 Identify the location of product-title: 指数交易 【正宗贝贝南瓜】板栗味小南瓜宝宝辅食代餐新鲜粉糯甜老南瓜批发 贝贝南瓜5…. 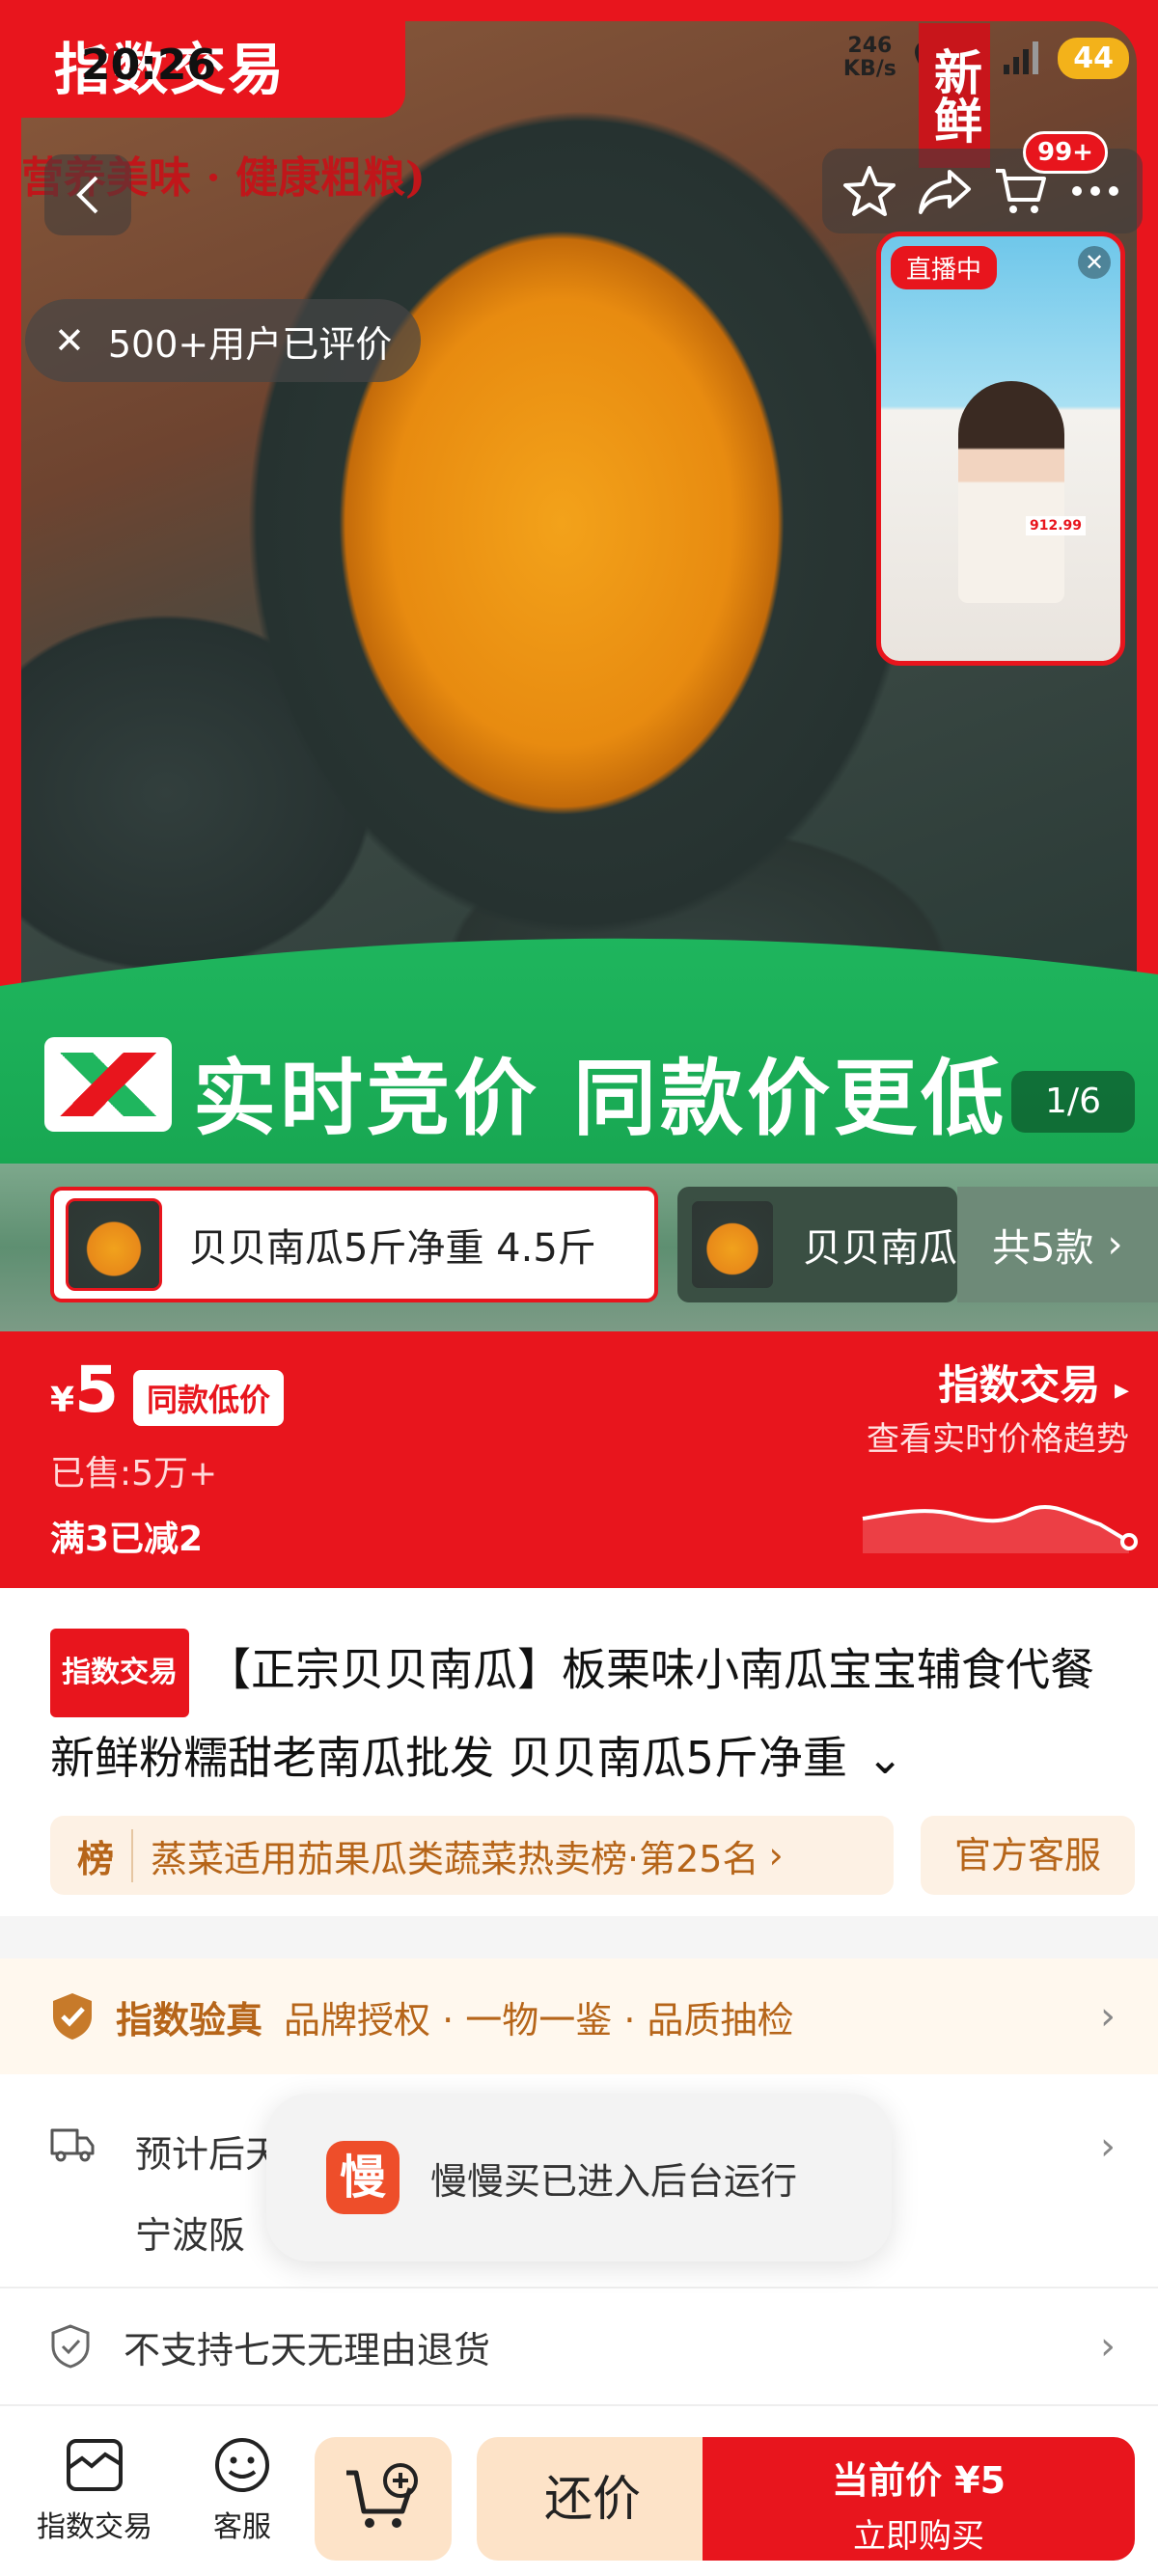
(585, 1713).